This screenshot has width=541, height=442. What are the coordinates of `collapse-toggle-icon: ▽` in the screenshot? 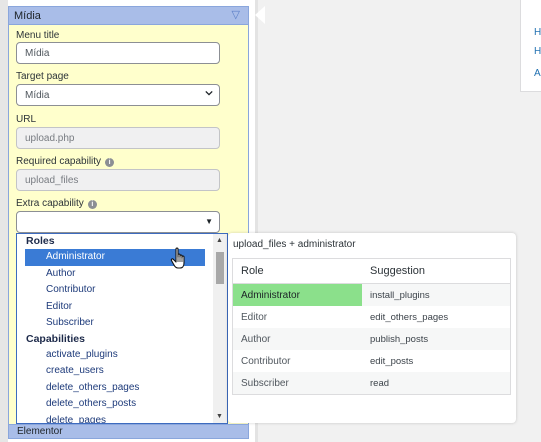 It's located at (236, 14).